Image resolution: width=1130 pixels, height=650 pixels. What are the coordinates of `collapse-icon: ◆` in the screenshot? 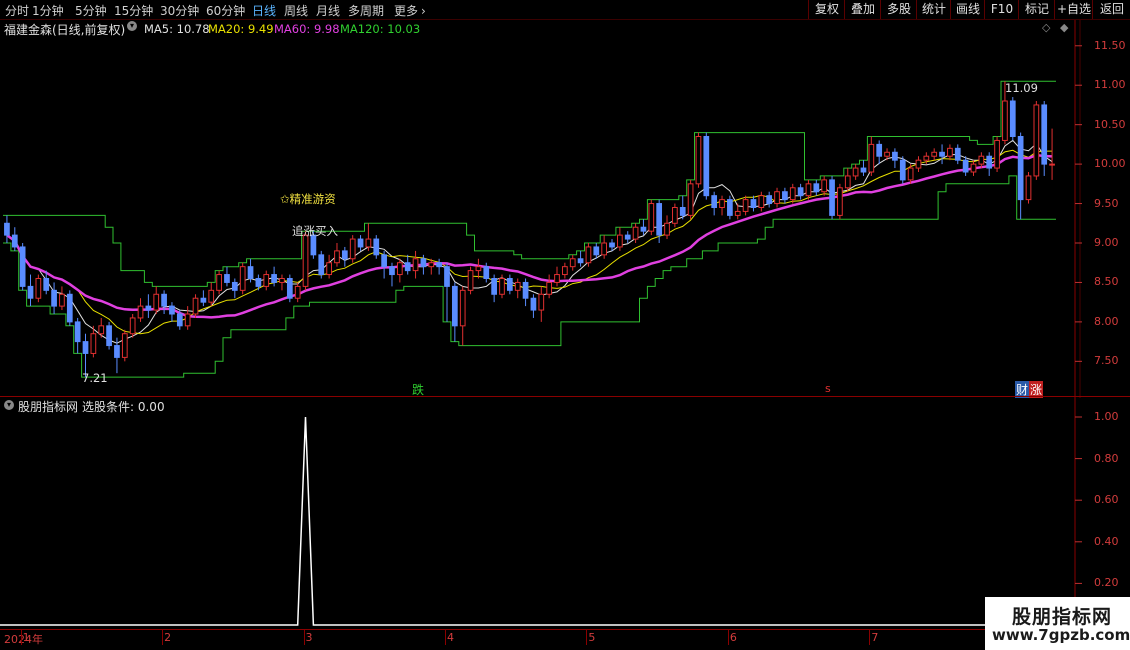 It's located at (1064, 27).